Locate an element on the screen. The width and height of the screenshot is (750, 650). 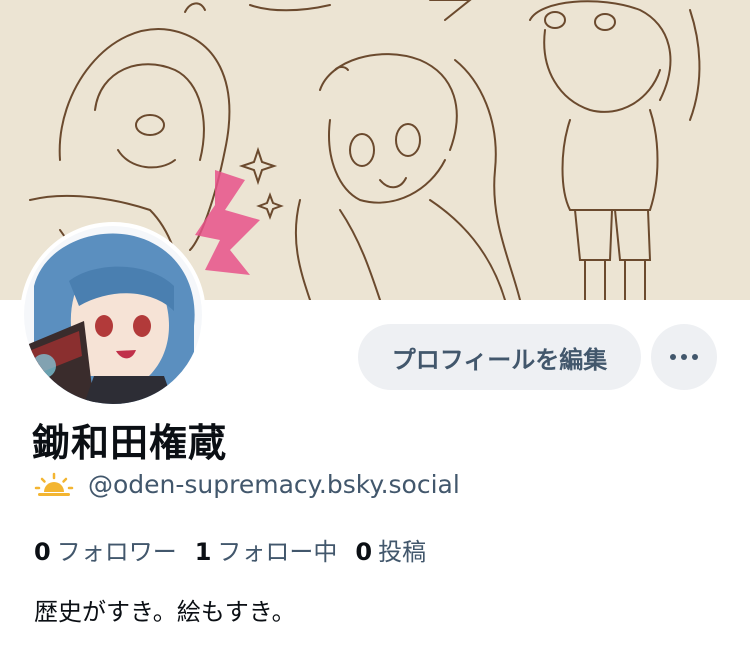
display-name: 鋤和田権蔵 is located at coordinates (130, 443).